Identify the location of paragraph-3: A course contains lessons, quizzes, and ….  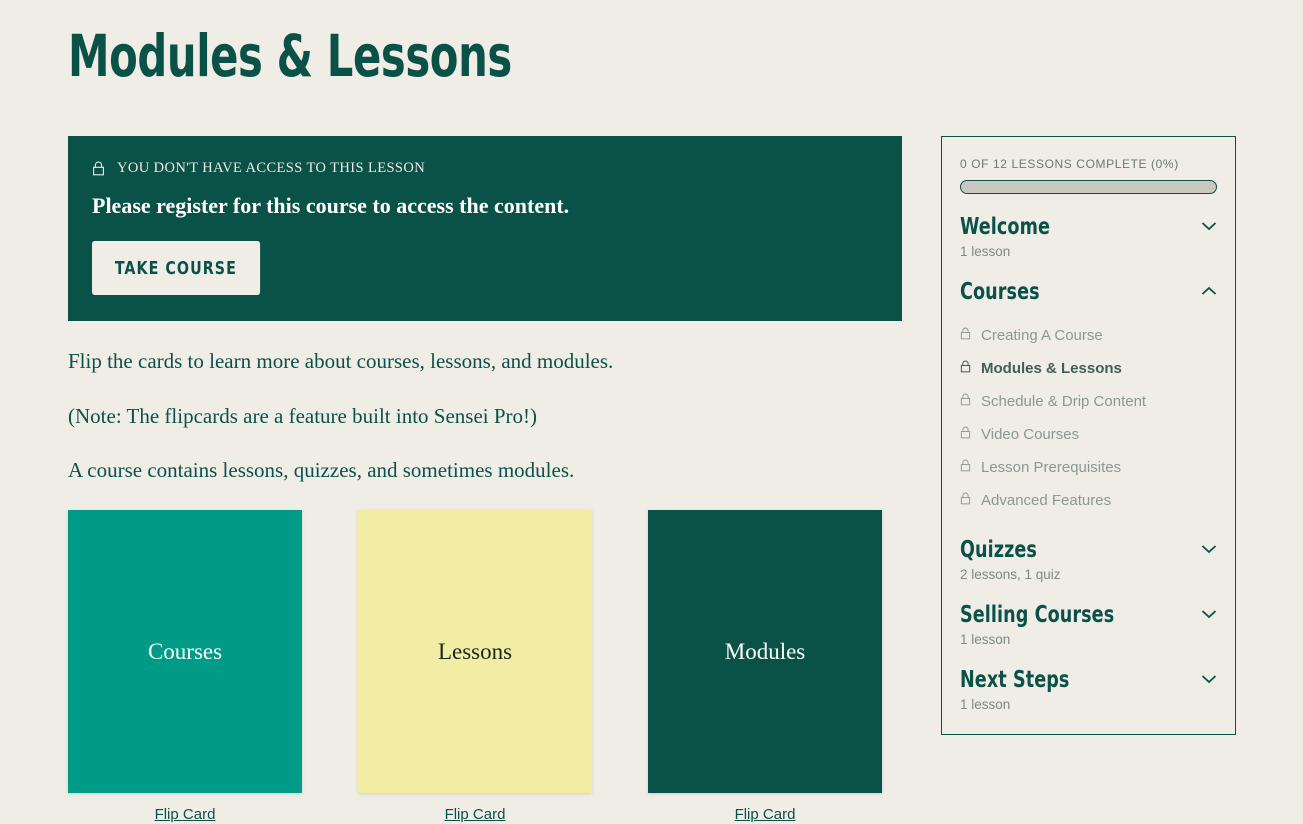
(321, 470).